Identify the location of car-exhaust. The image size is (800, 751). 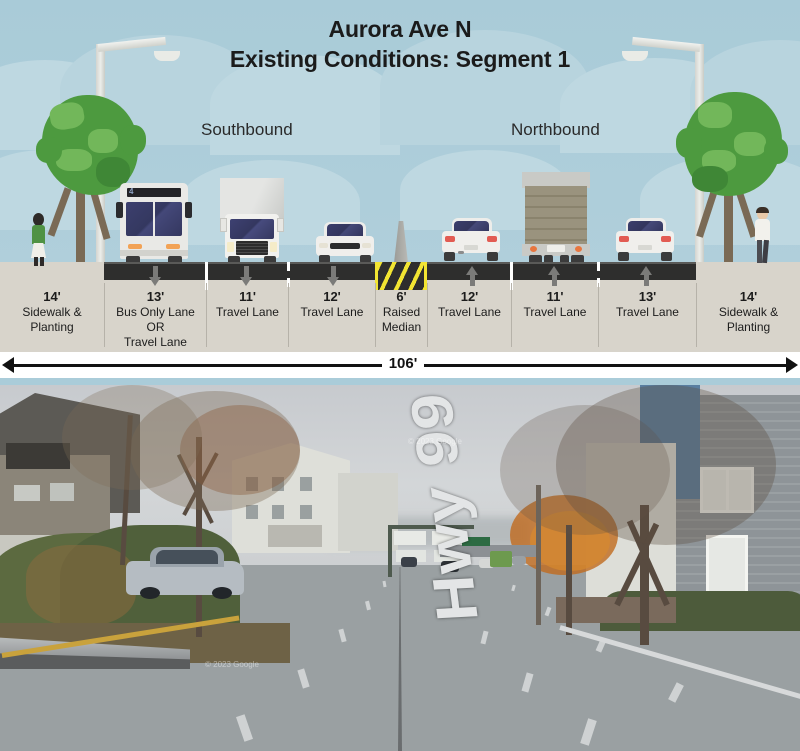
(461, 252).